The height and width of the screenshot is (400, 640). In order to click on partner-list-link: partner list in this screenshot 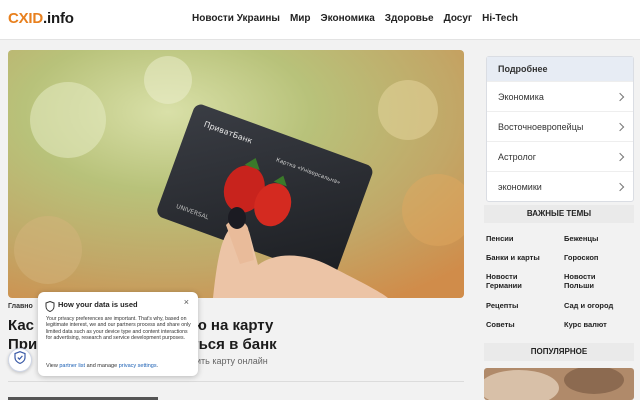, I will do `click(72, 366)`.